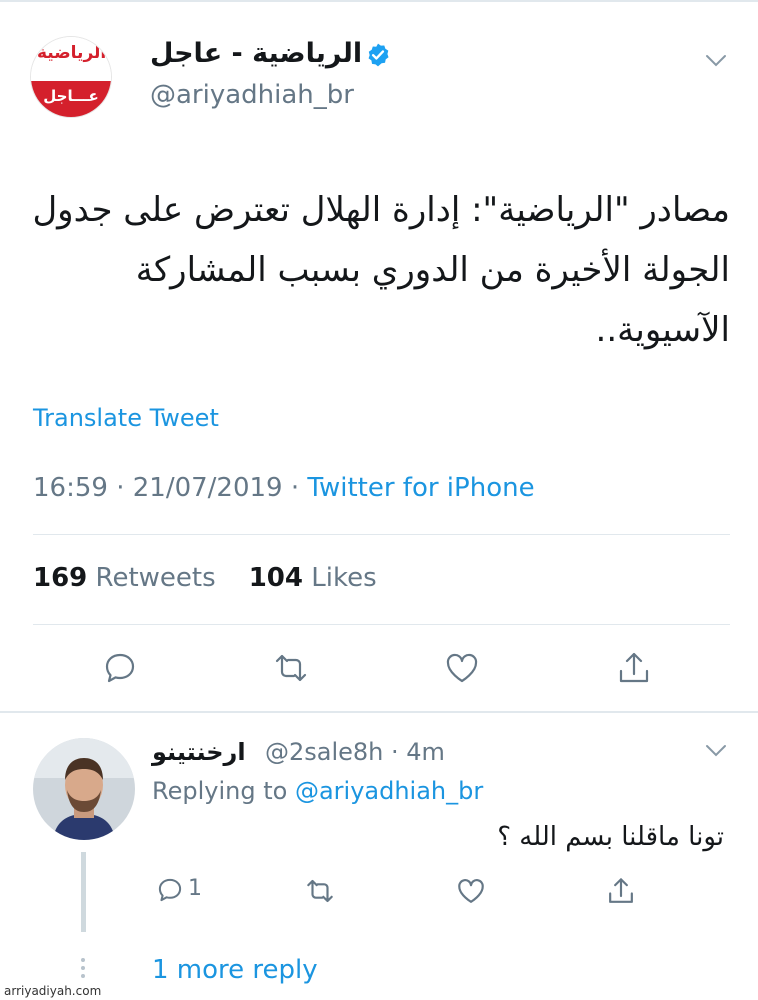 The width and height of the screenshot is (758, 1000). I want to click on reply-handle-time: @2sale8h · 4m, so click(355, 752).